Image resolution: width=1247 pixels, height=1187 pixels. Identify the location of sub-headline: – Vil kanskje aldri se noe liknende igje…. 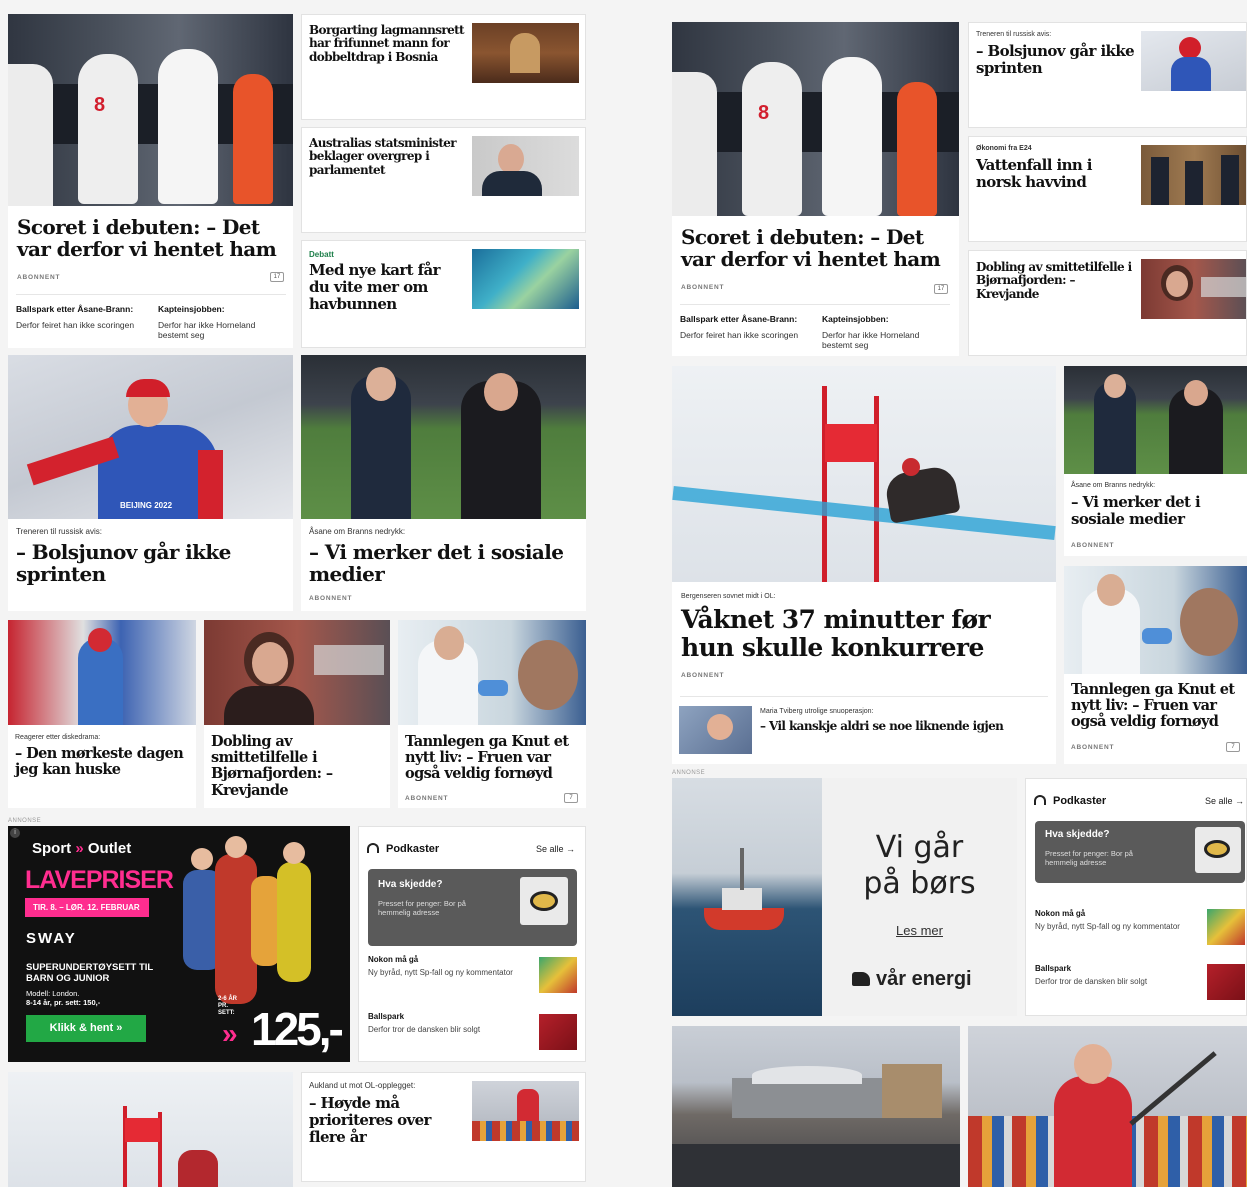
(882, 726).